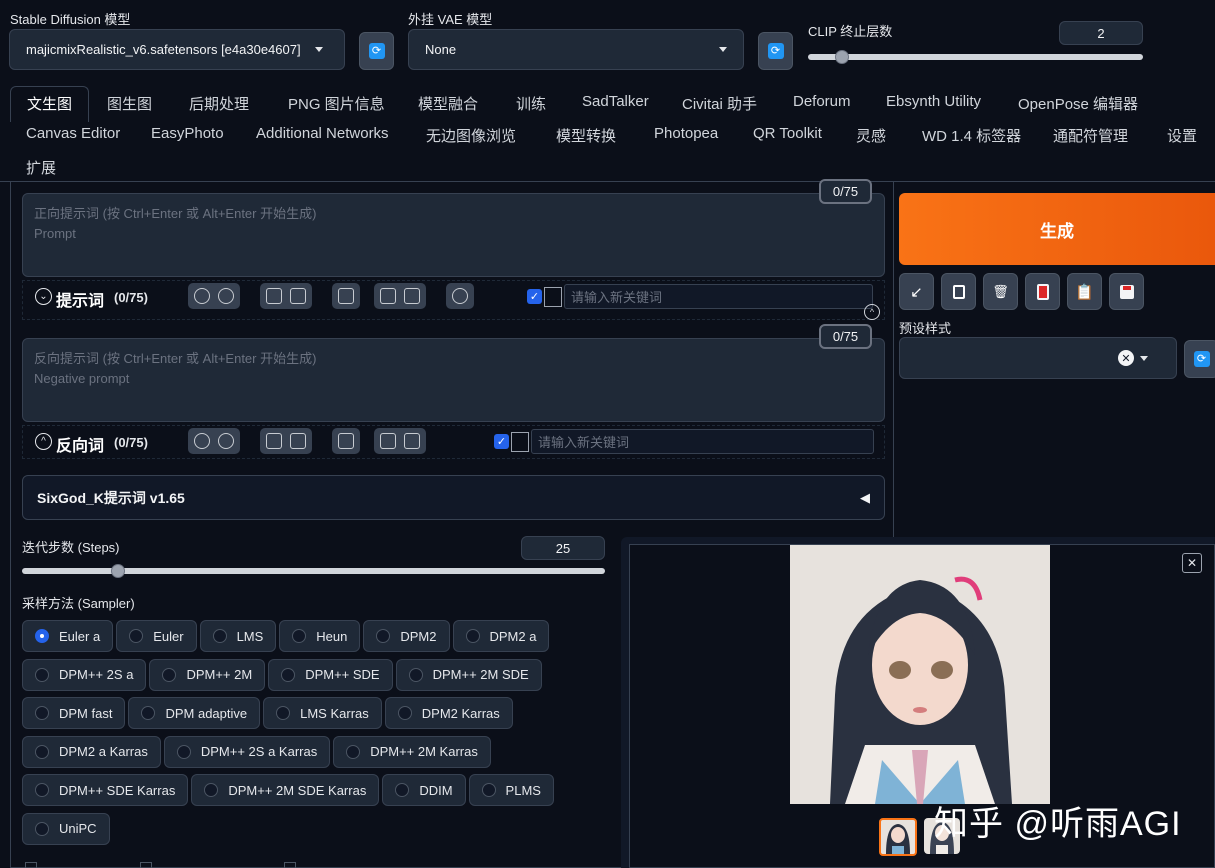 Image resolution: width=1215 pixels, height=868 pixels. Describe the element at coordinates (84, 674) in the screenshot. I see `sampler-option: DPM++ 2S a` at that location.